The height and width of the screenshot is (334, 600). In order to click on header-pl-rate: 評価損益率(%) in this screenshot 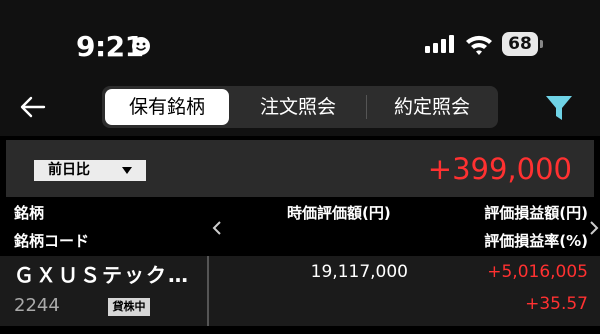, I will do `click(536, 241)`.